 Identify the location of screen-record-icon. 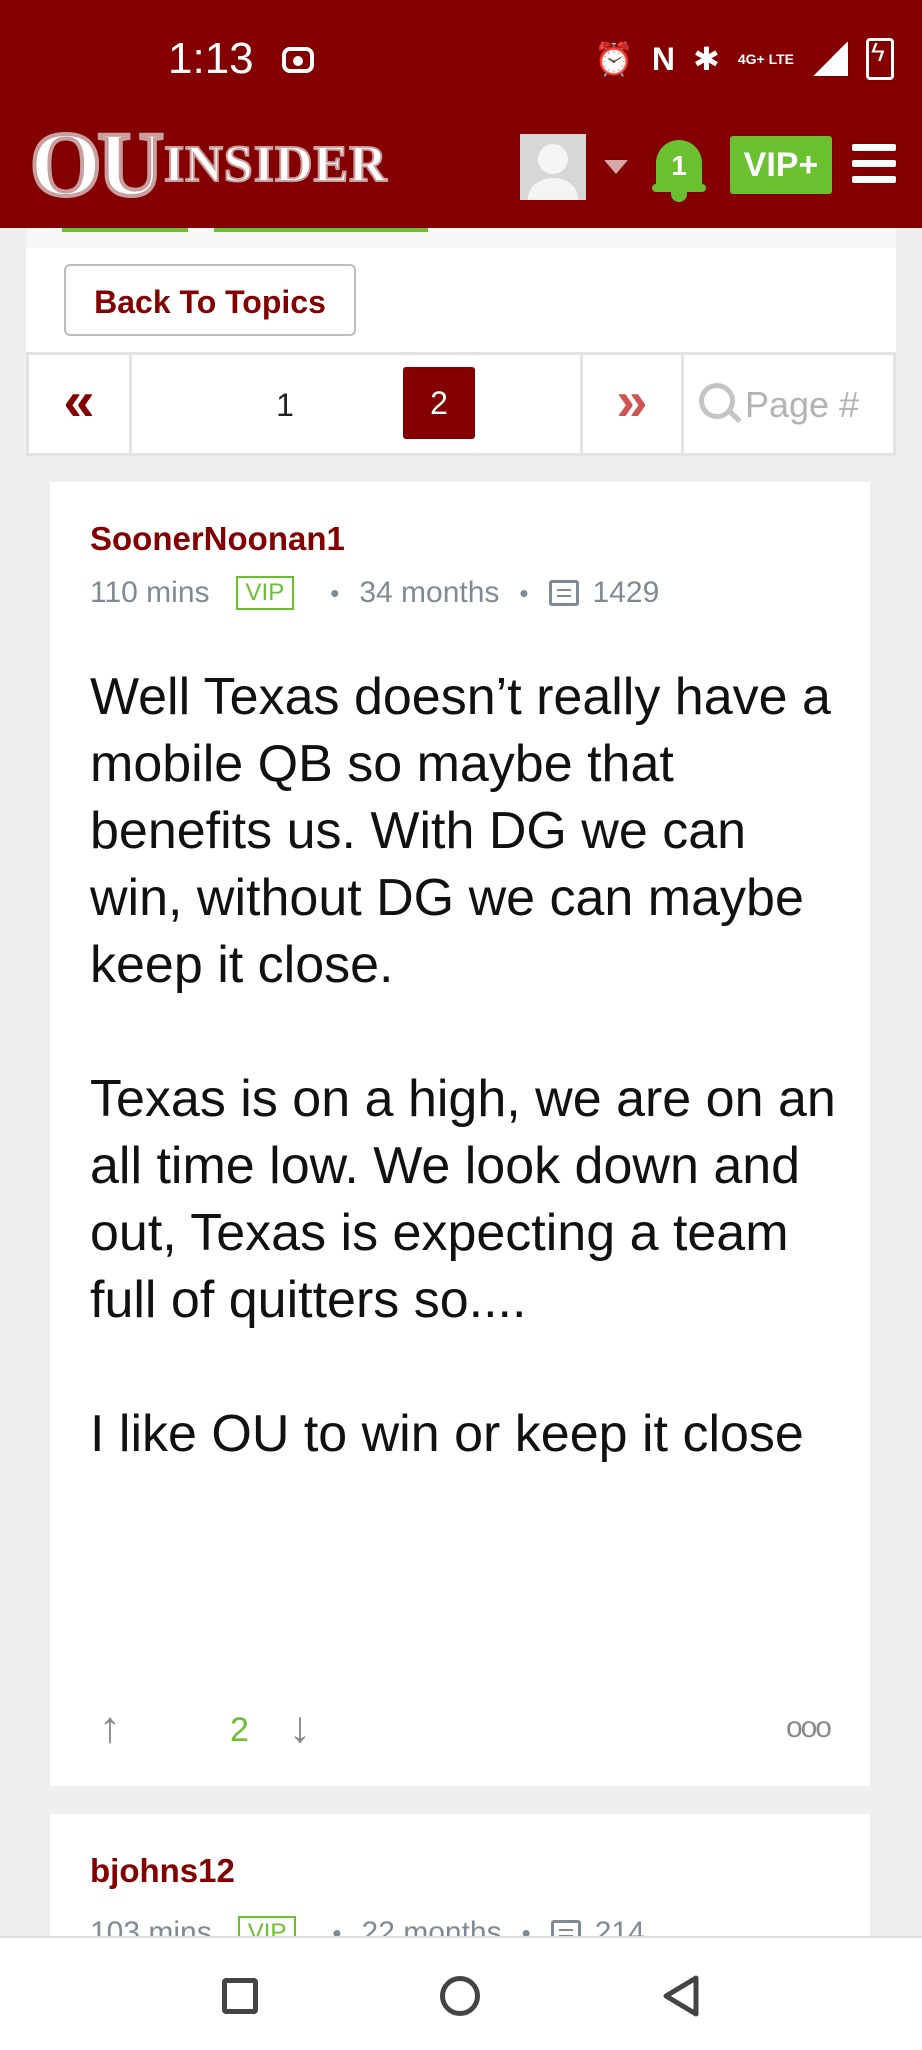
(298, 60).